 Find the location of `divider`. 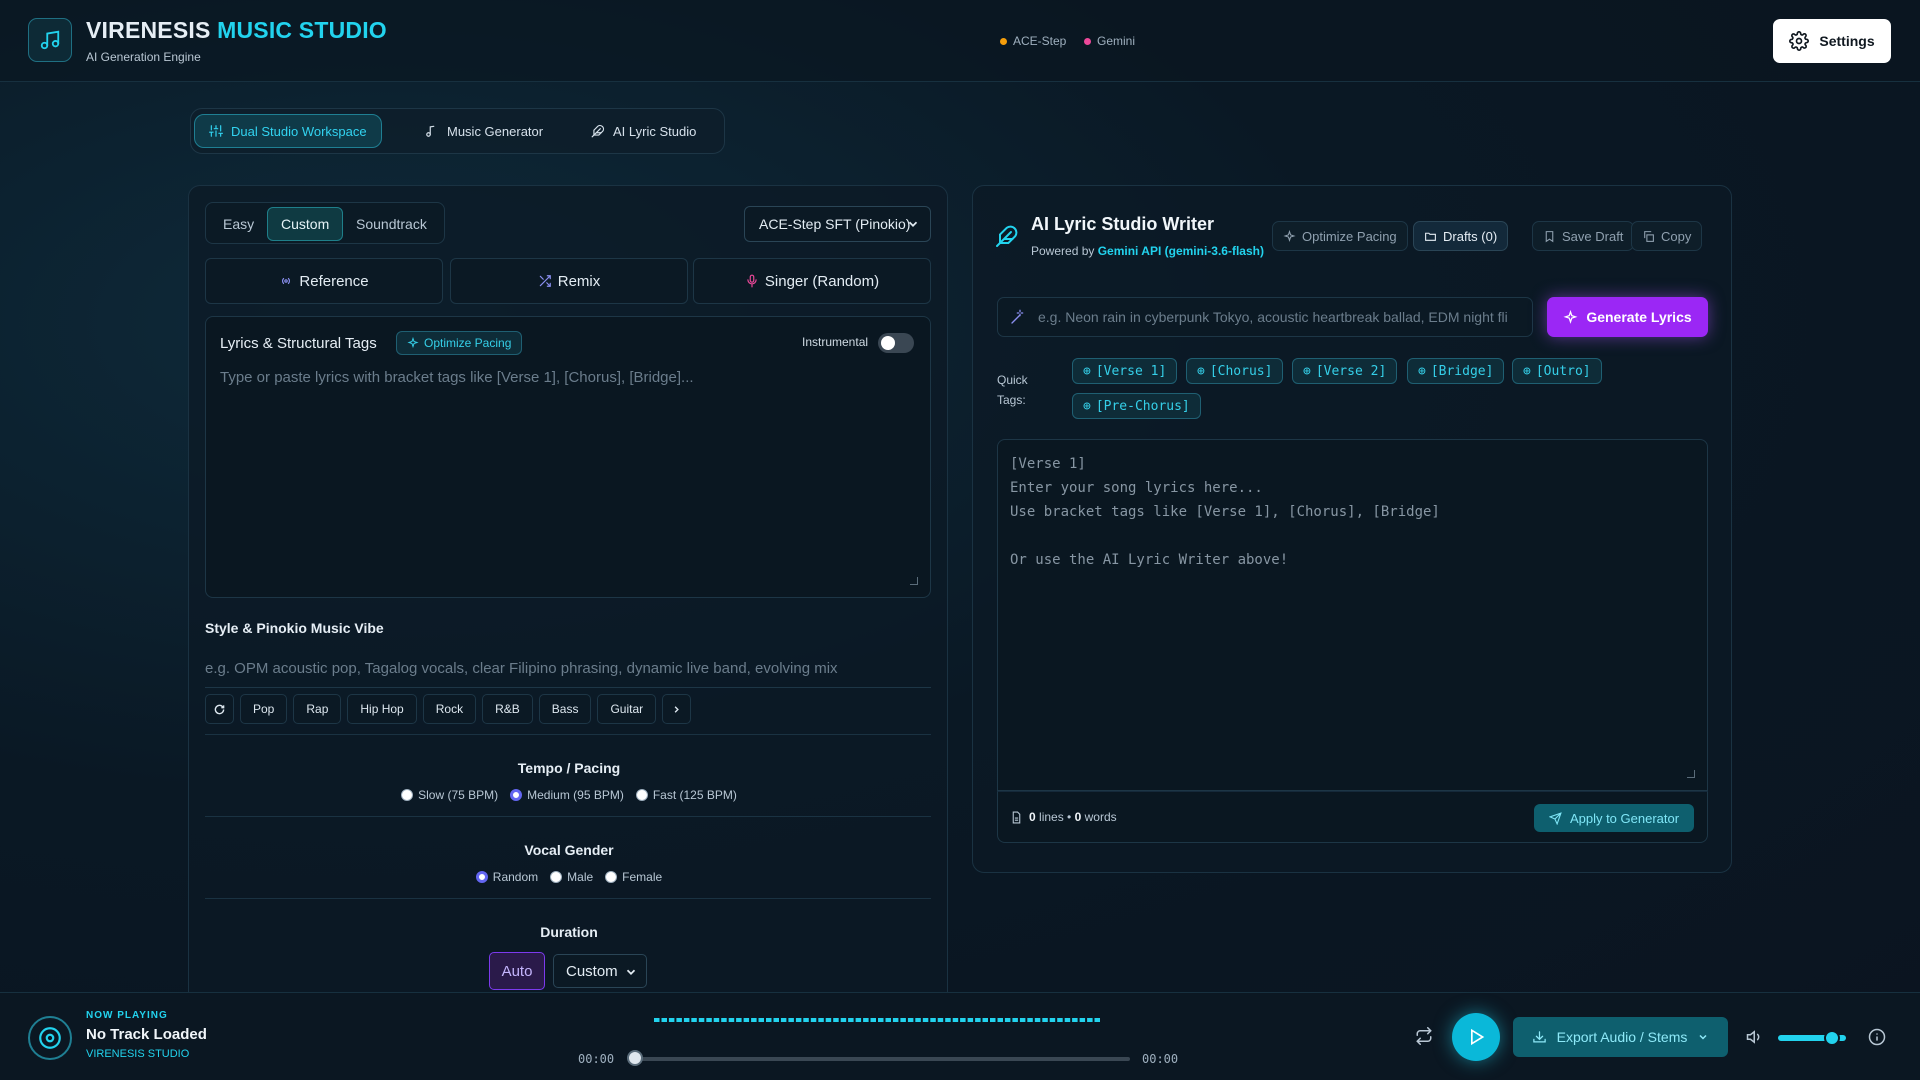

divider is located at coordinates (568, 898).